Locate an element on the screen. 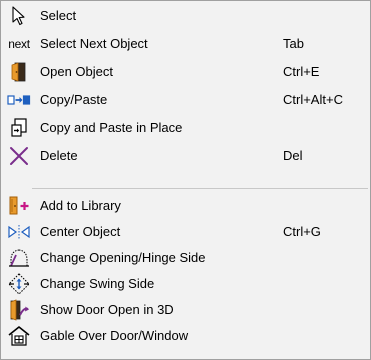 This screenshot has height=360, width=371. menu-item-label: Show Door Open in 3D is located at coordinates (107, 309).